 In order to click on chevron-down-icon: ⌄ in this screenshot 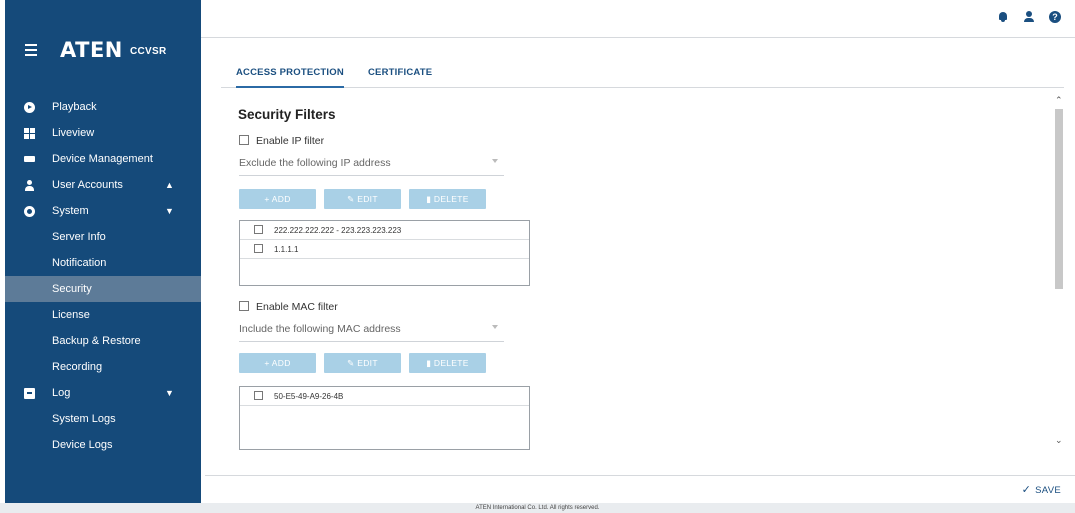, I will do `click(1059, 440)`.